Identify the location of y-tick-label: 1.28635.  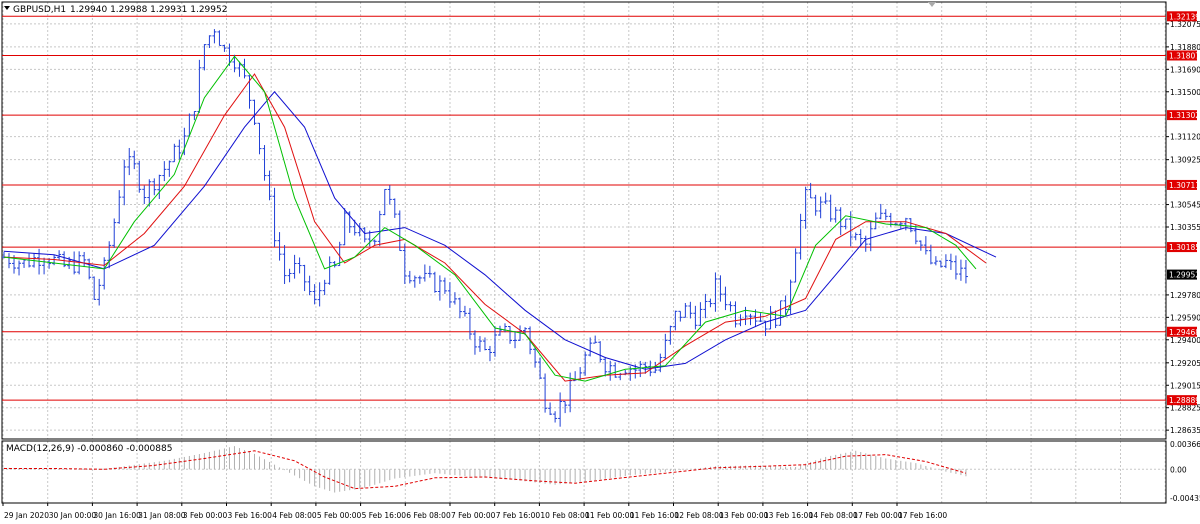
(1185, 430).